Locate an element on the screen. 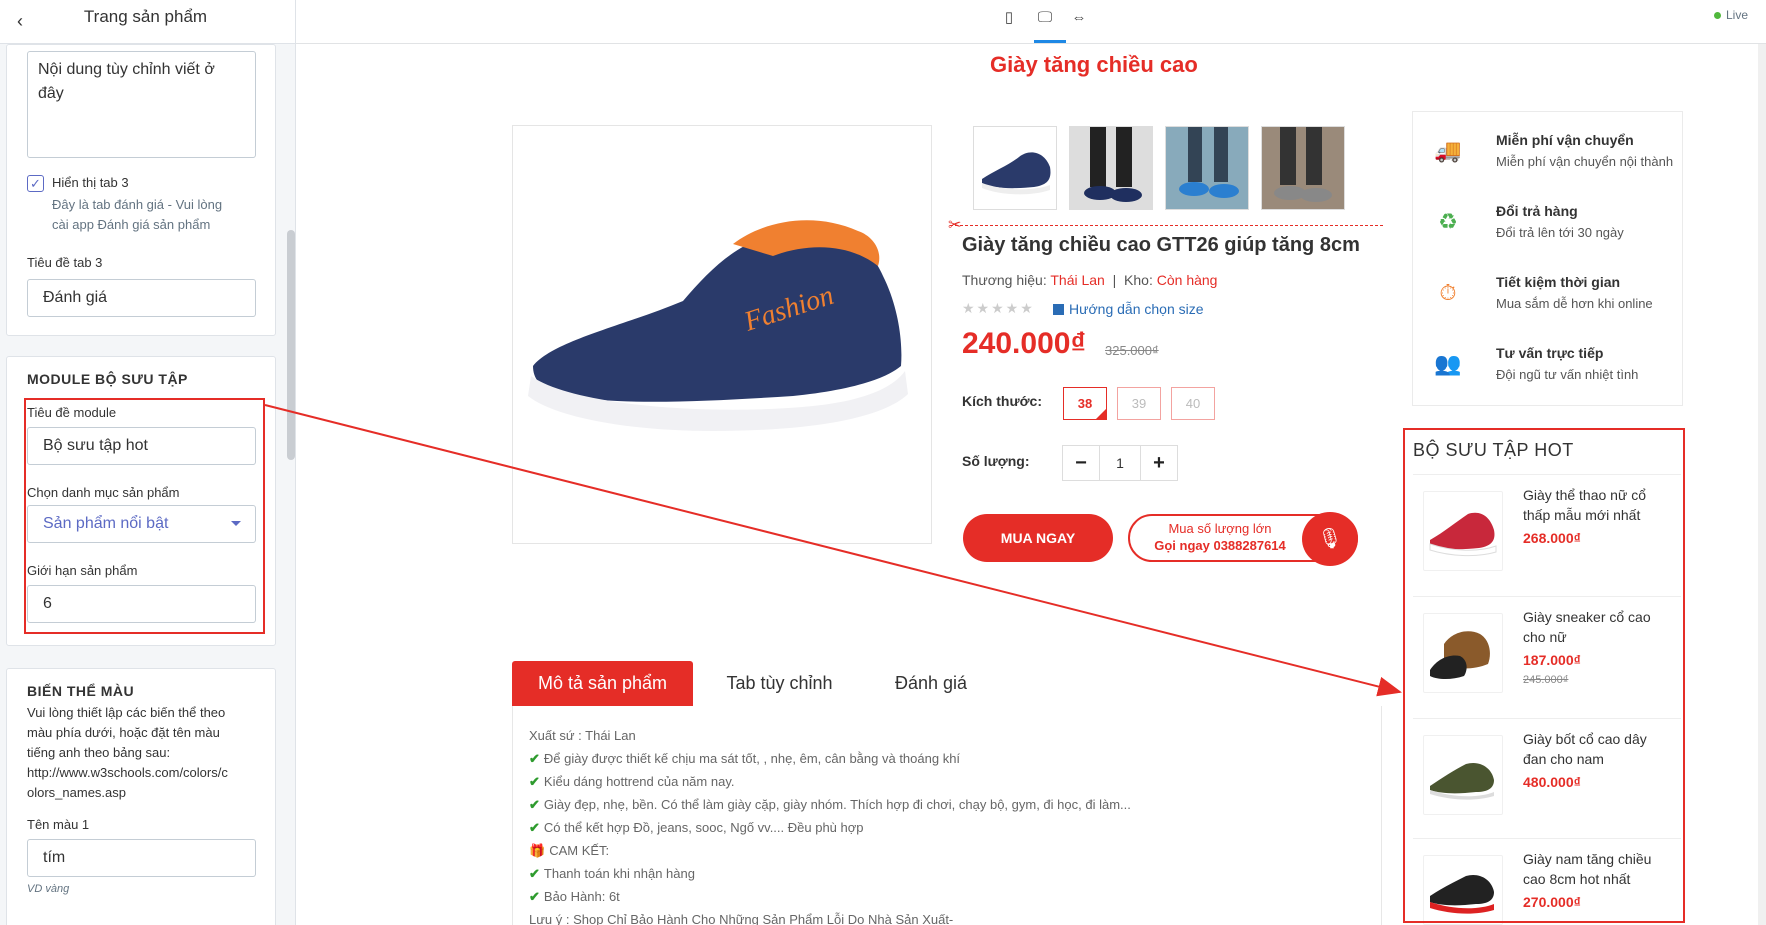 This screenshot has width=1766, height=925. sidebar-header: ‹ Trang sản phẩm is located at coordinates (147, 22).